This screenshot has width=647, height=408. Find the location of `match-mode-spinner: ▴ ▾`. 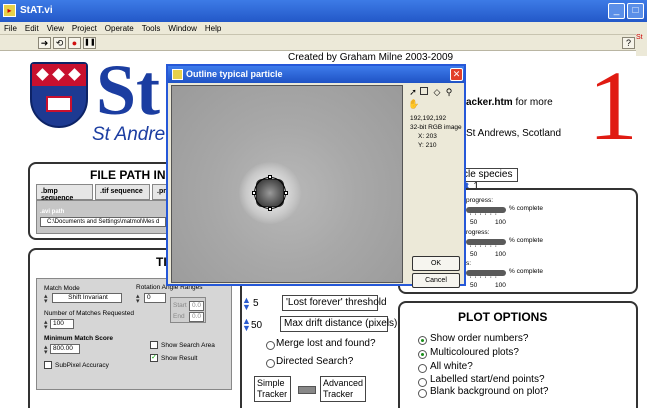

match-mode-spinner: ▴ ▾ is located at coordinates (46, 299).